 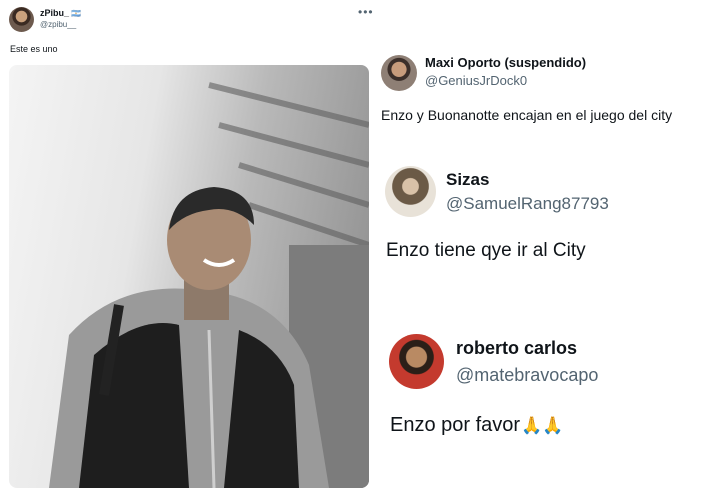 I want to click on praying-hands-emoji: 🙏🙏, so click(x=542, y=425).